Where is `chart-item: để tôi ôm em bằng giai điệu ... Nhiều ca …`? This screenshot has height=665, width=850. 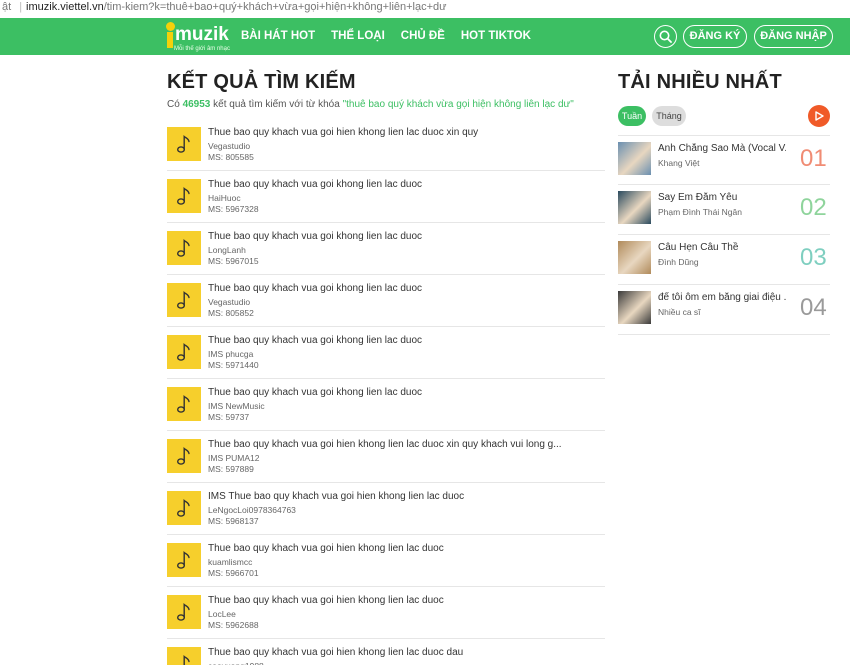
chart-item: để tôi ôm em bằng giai điệu ... Nhiều ca … is located at coordinates (724, 310).